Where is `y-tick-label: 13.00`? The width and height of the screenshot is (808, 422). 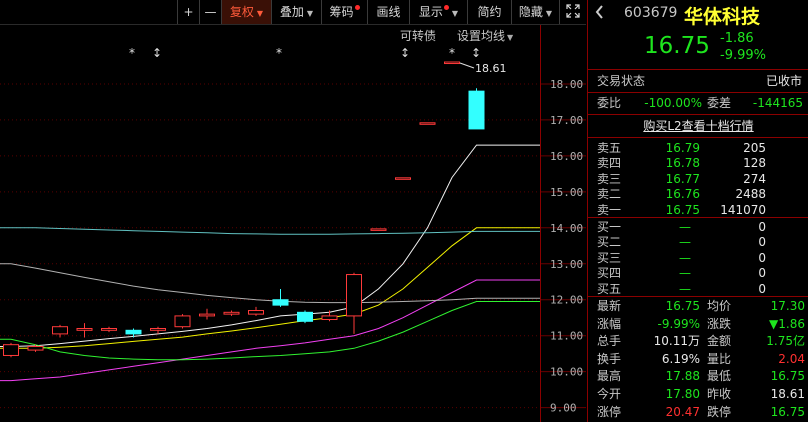 y-tick-label: 13.00 is located at coordinates (566, 264).